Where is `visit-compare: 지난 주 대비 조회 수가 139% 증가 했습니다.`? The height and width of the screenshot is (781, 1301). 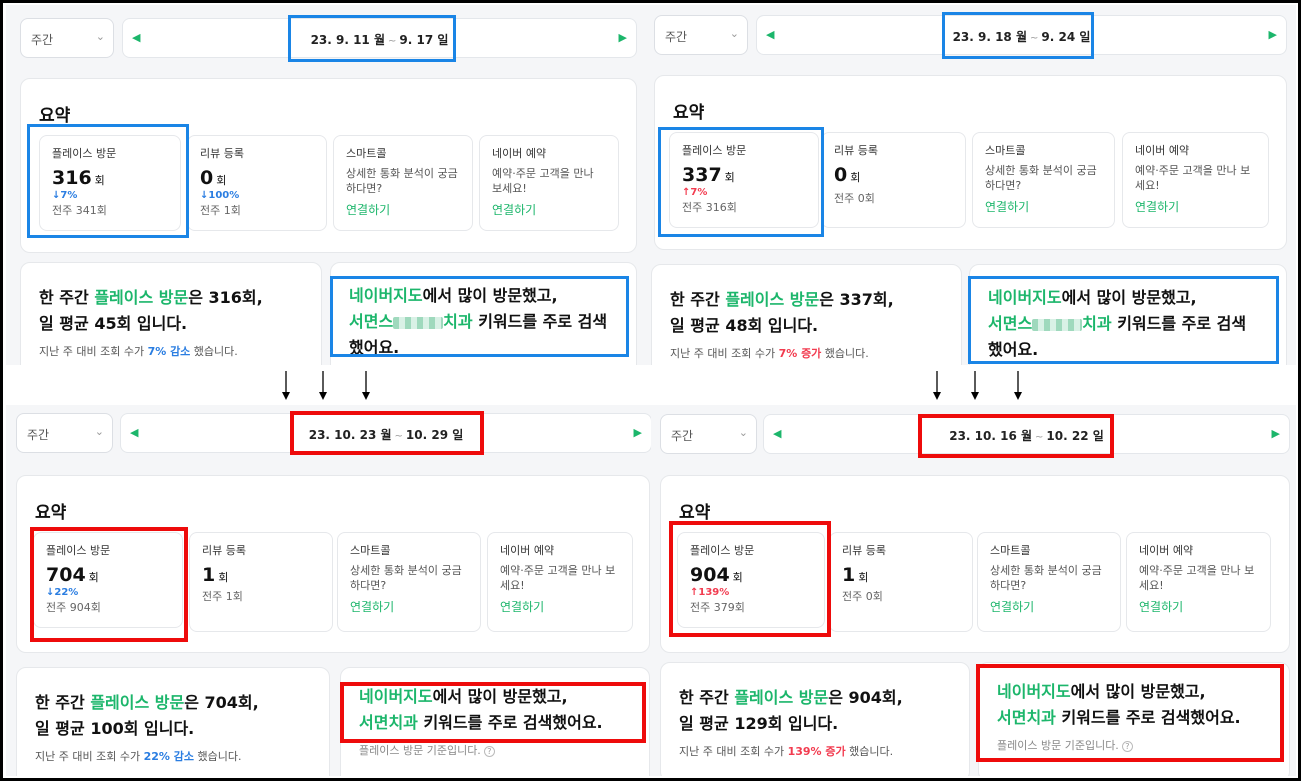
visit-compare: 지난 주 대비 조회 수가 139% 증가 했습니다. is located at coordinates (824, 751).